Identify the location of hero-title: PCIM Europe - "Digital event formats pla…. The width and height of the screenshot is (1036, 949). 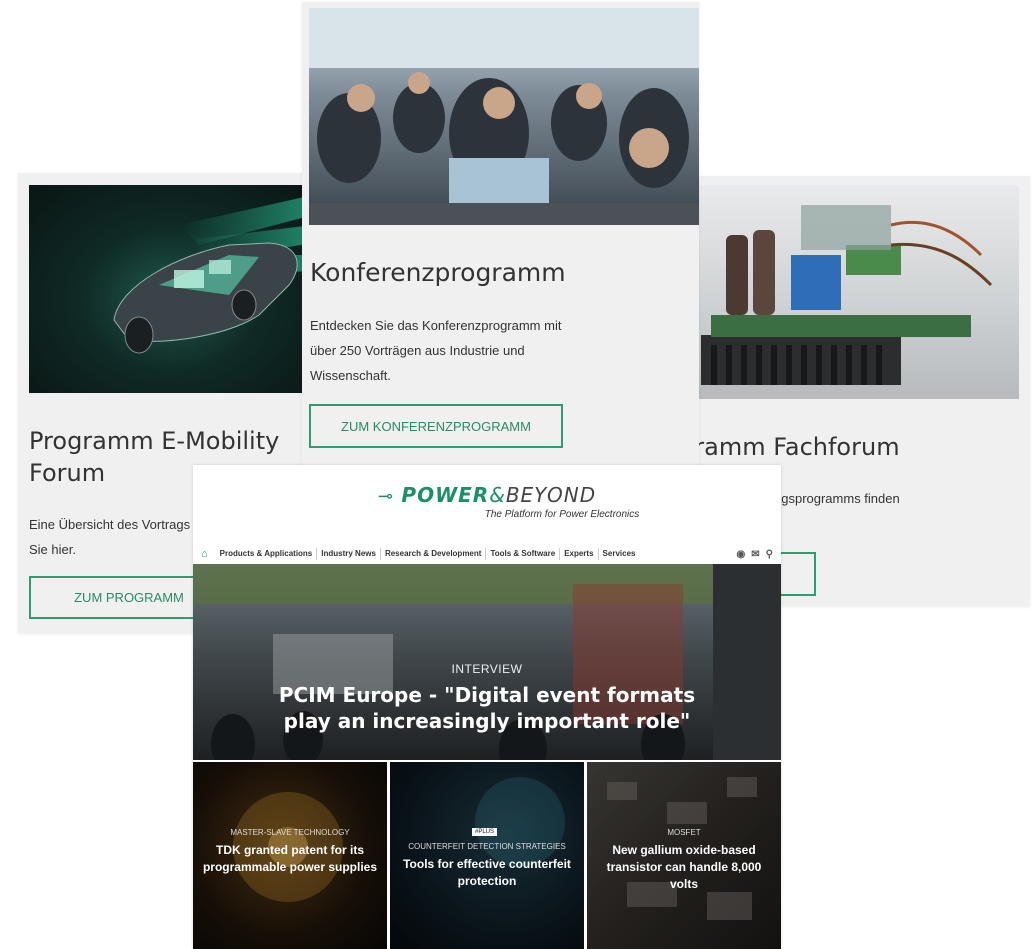
(487, 708).